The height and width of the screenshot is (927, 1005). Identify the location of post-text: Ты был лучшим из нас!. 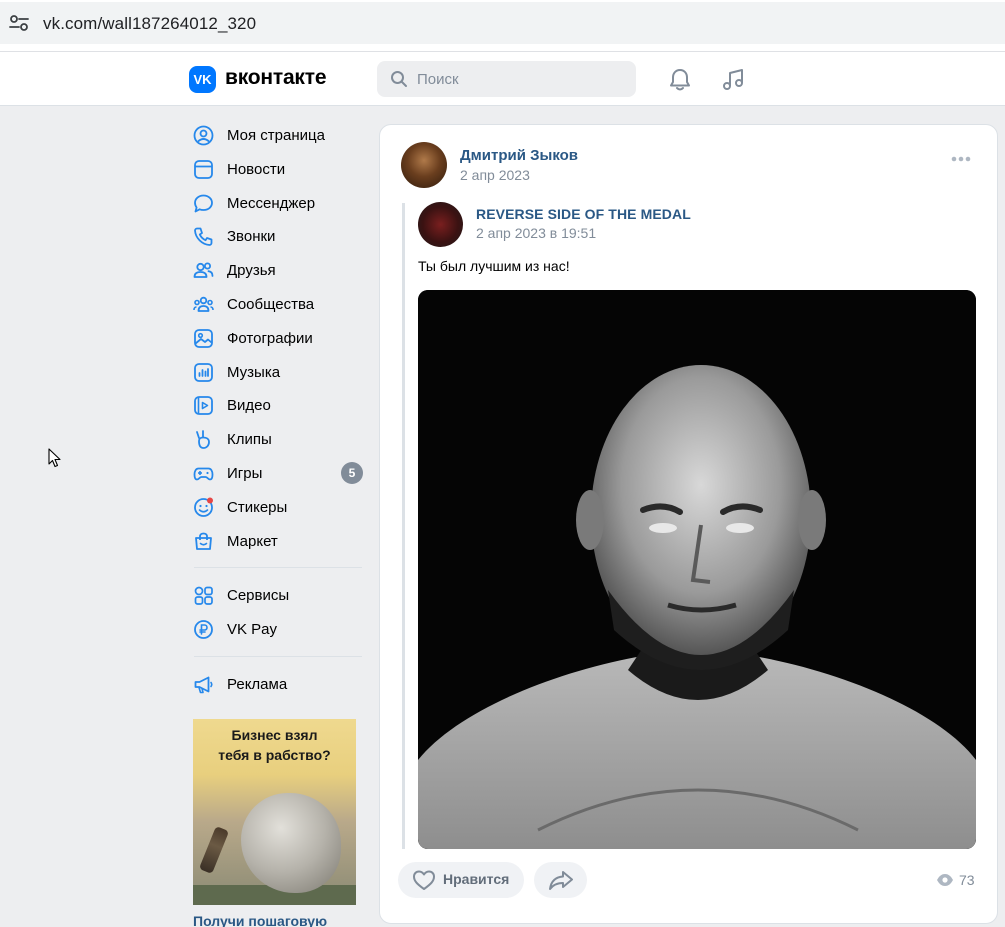
(494, 266).